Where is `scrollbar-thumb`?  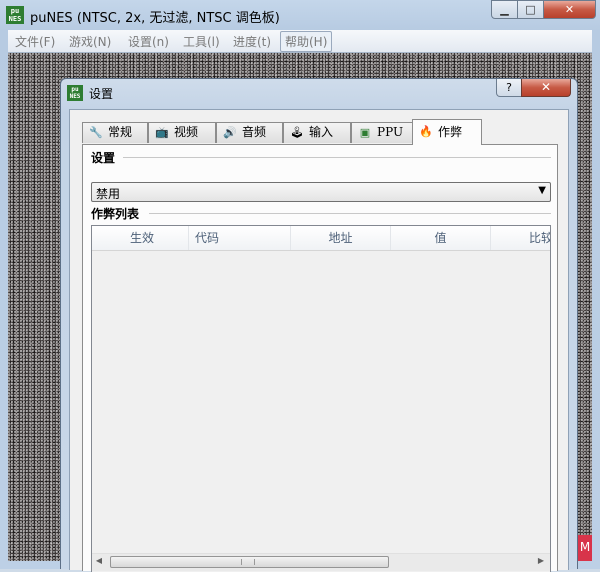 scrollbar-thumb is located at coordinates (249, 562).